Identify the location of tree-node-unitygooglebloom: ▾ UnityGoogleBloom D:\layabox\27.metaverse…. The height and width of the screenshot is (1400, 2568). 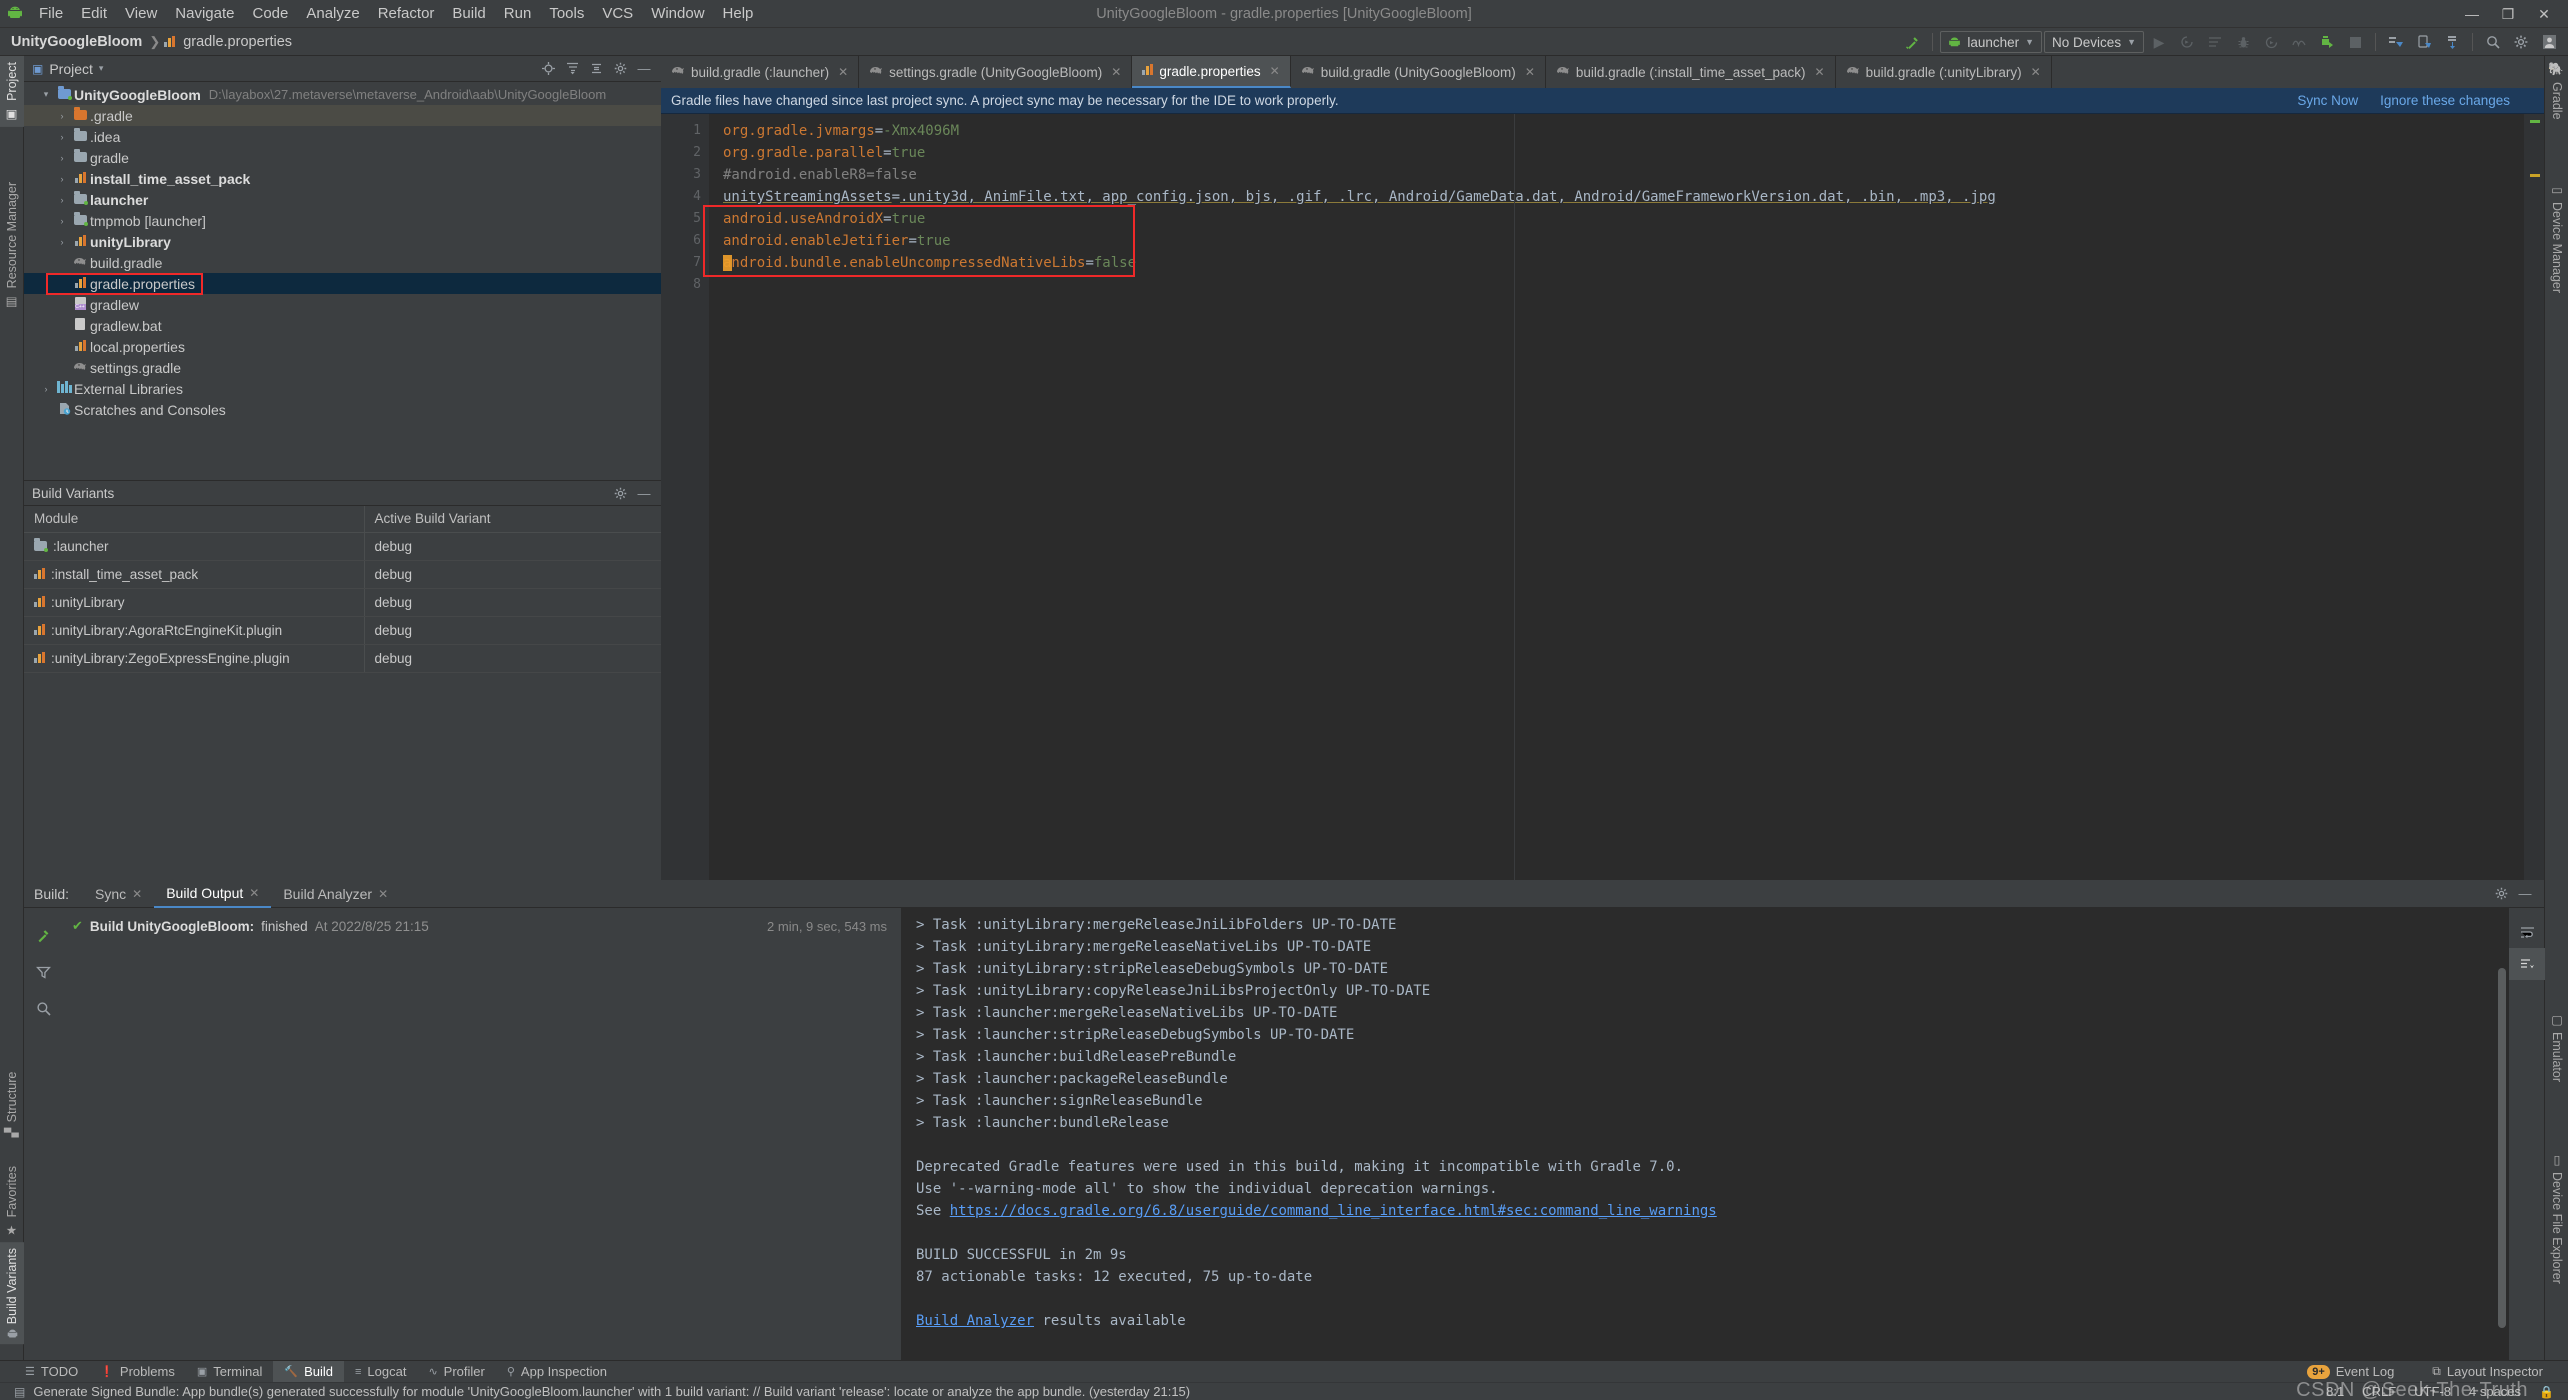
(342, 94).